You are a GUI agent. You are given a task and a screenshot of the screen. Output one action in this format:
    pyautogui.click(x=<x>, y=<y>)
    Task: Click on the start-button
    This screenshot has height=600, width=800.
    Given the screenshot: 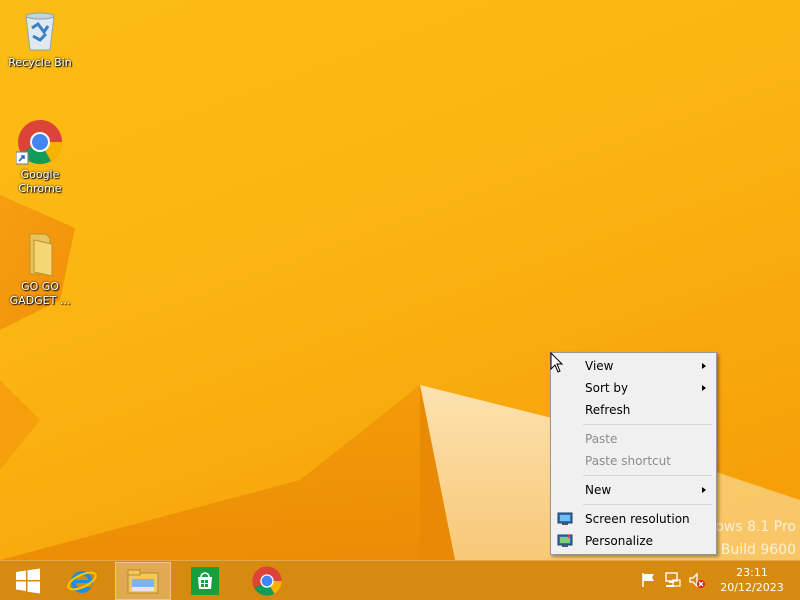 What is the action you would take?
    pyautogui.click(x=28, y=581)
    